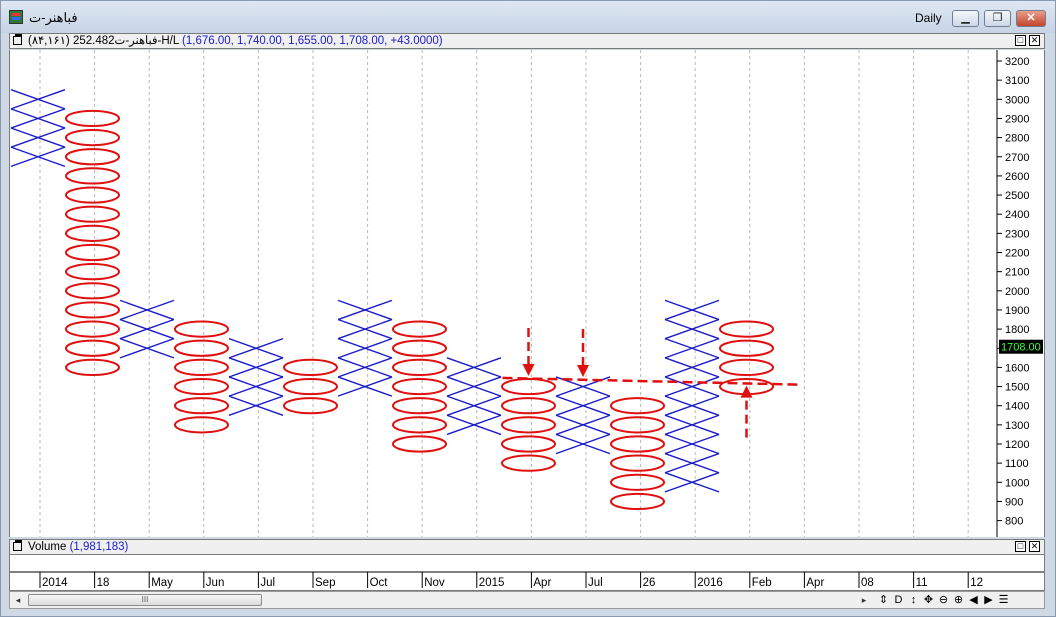 The width and height of the screenshot is (1056, 617). Describe the element at coordinates (1017, 254) in the screenshot. I see `y-tick-label: 2200` at that location.